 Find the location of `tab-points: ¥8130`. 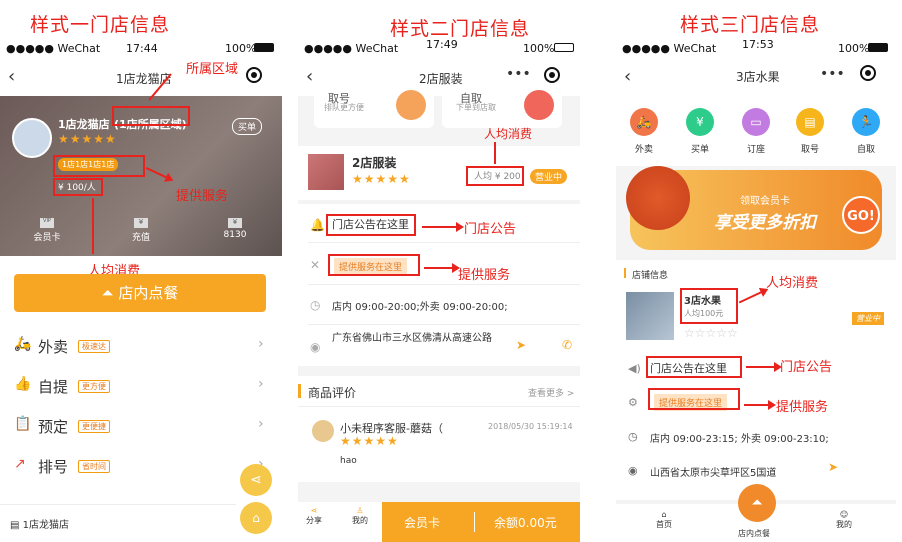

tab-points: ¥8130 is located at coordinates (235, 235).